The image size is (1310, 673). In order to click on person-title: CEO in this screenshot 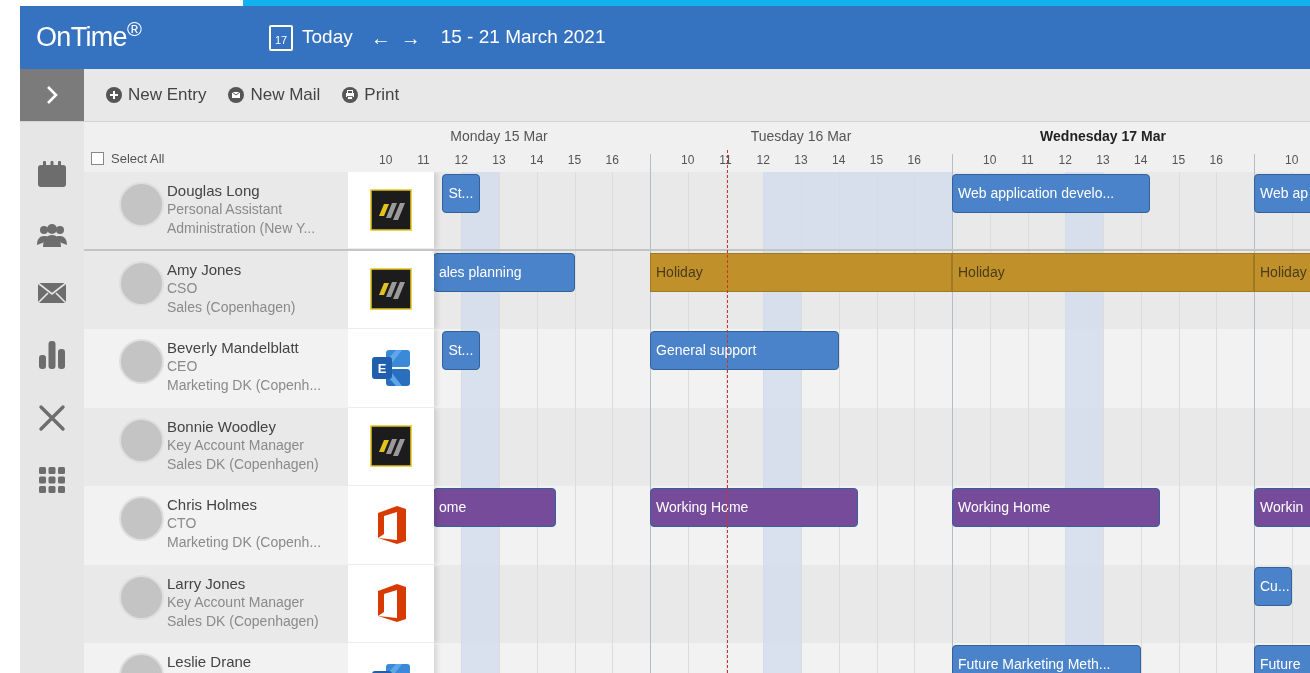, I will do `click(183, 366)`.